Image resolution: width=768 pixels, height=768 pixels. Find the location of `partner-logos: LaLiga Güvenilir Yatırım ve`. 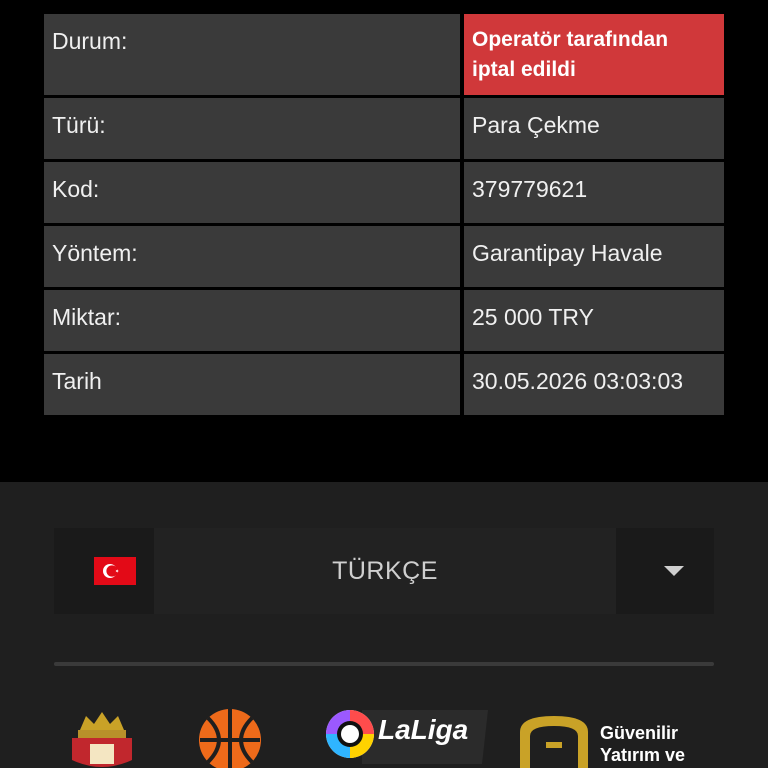

partner-logos: LaLiga Güvenilir Yatırım ve is located at coordinates (384, 736).